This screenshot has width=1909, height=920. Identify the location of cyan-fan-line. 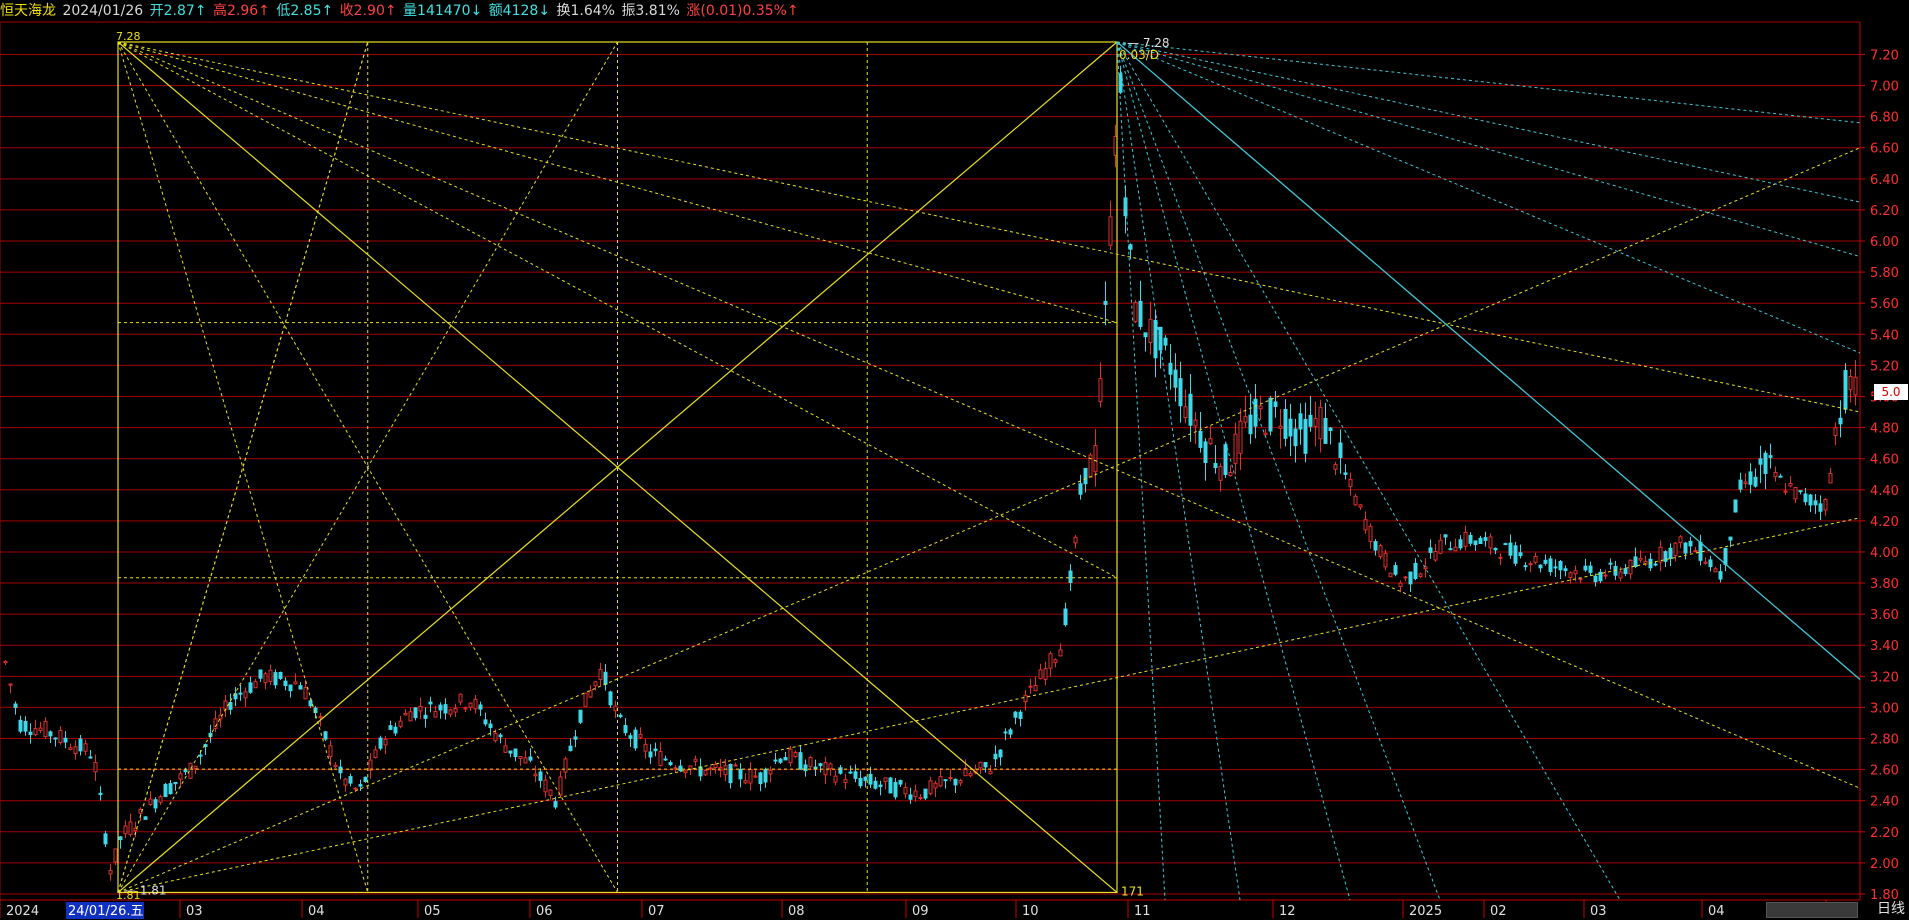
(1488, 149).